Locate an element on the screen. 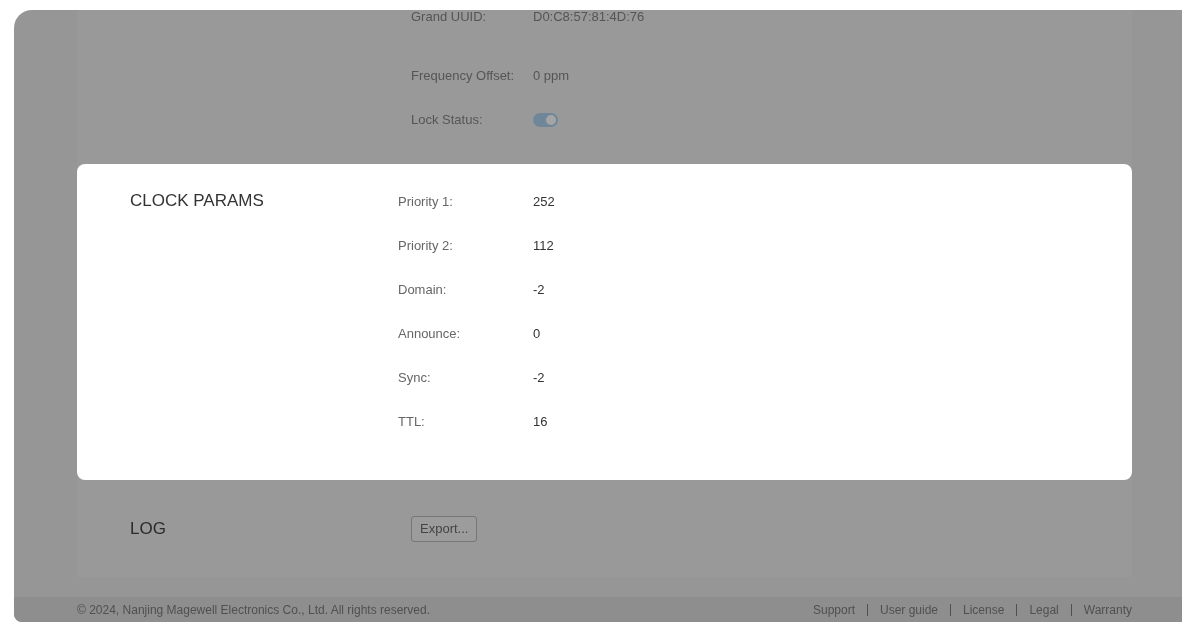  copyright-text: © 2024, Nanjing Magewell Electronics Co., Ltd. All rights reserved. is located at coordinates (253, 610).